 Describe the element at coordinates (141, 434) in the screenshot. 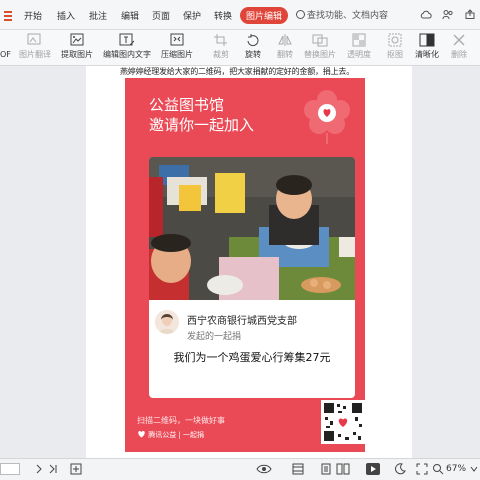

I see `heart-logo-icon` at that location.